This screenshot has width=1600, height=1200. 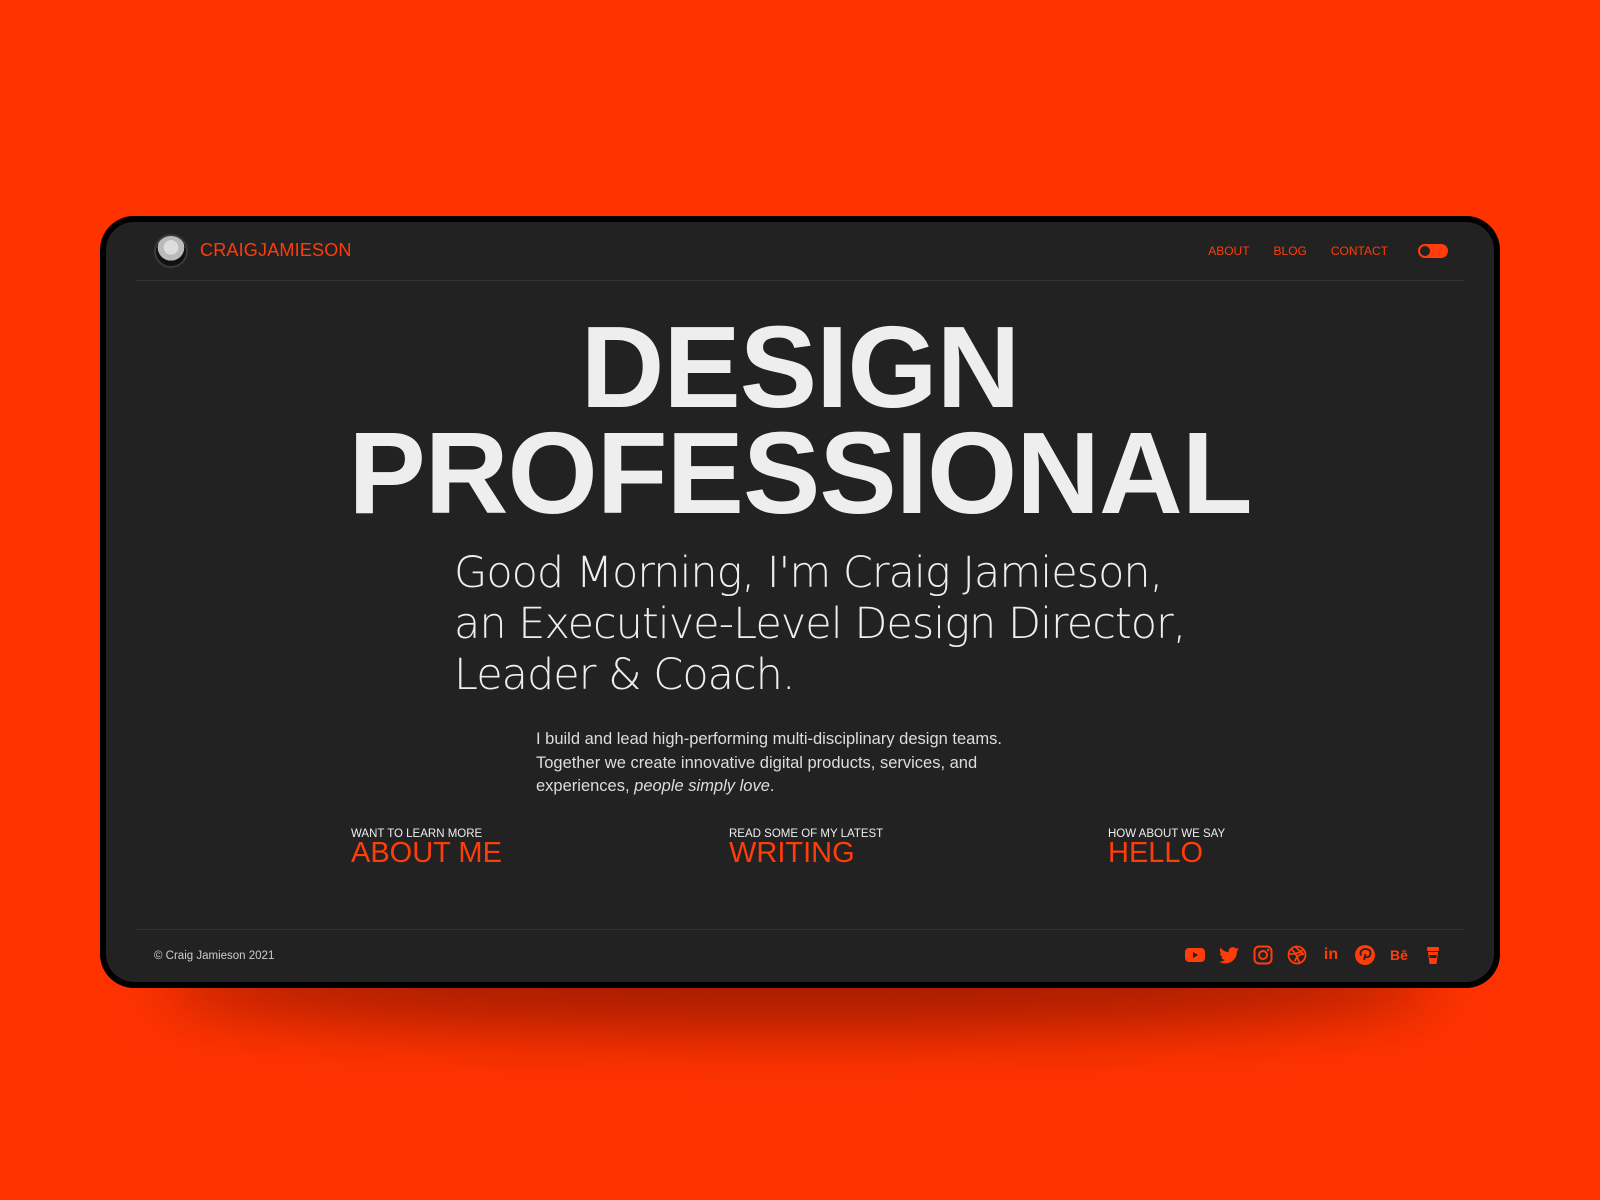 I want to click on behance-icon: Bē, so click(x=1399, y=955).